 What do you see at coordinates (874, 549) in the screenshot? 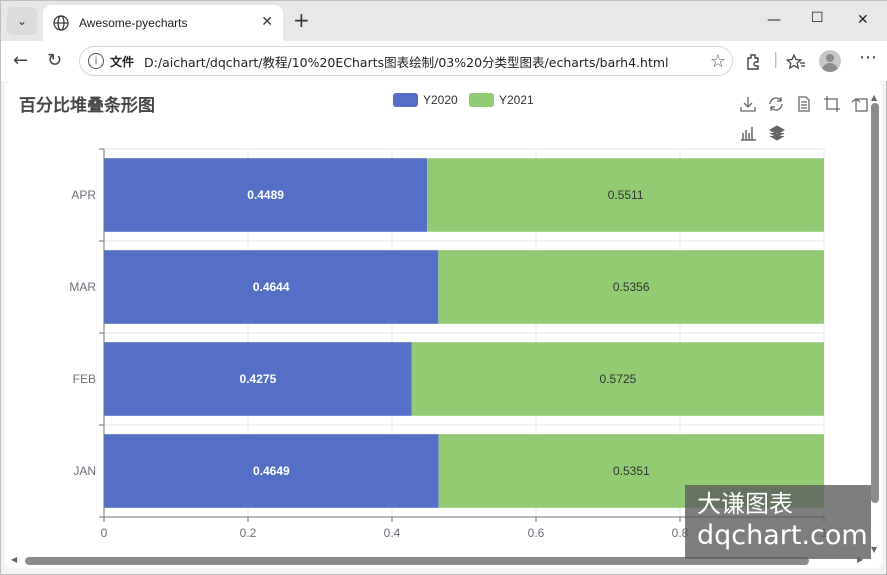
I see `scroll-down-icon: ▼` at bounding box center [874, 549].